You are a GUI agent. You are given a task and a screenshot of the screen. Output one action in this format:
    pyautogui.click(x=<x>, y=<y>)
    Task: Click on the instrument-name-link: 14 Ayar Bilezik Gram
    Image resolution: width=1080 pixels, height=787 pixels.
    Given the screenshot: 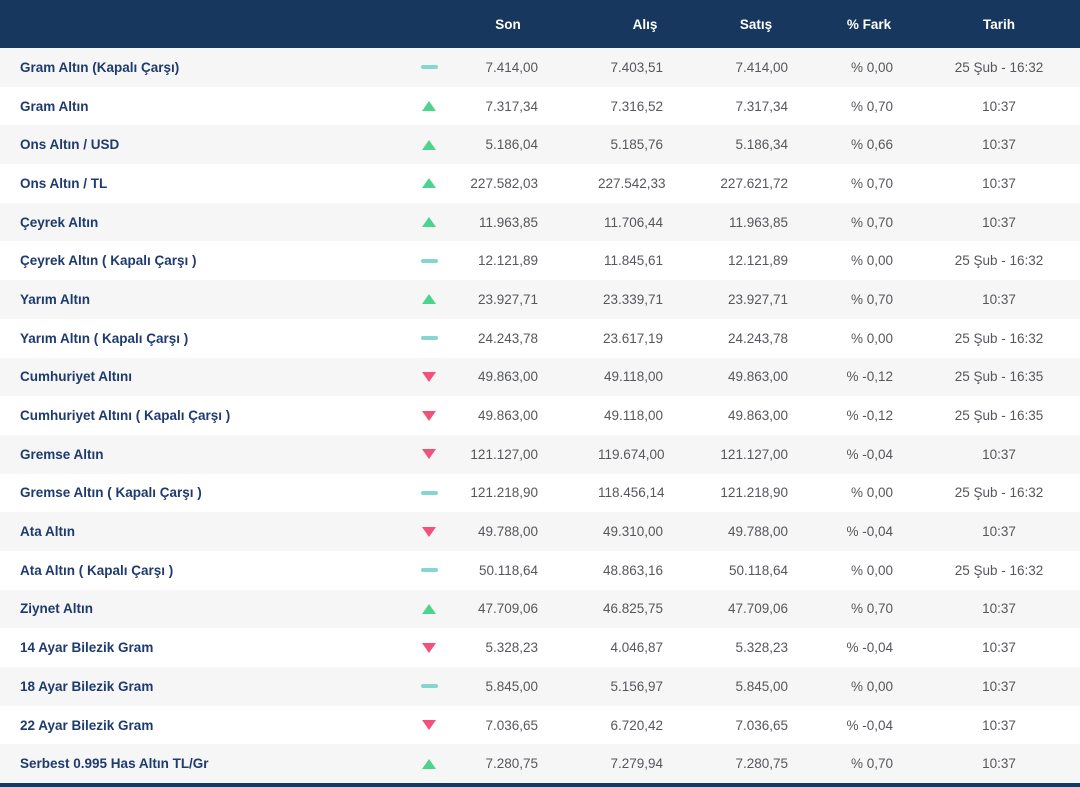 What is the action you would take?
    pyautogui.click(x=205, y=647)
    